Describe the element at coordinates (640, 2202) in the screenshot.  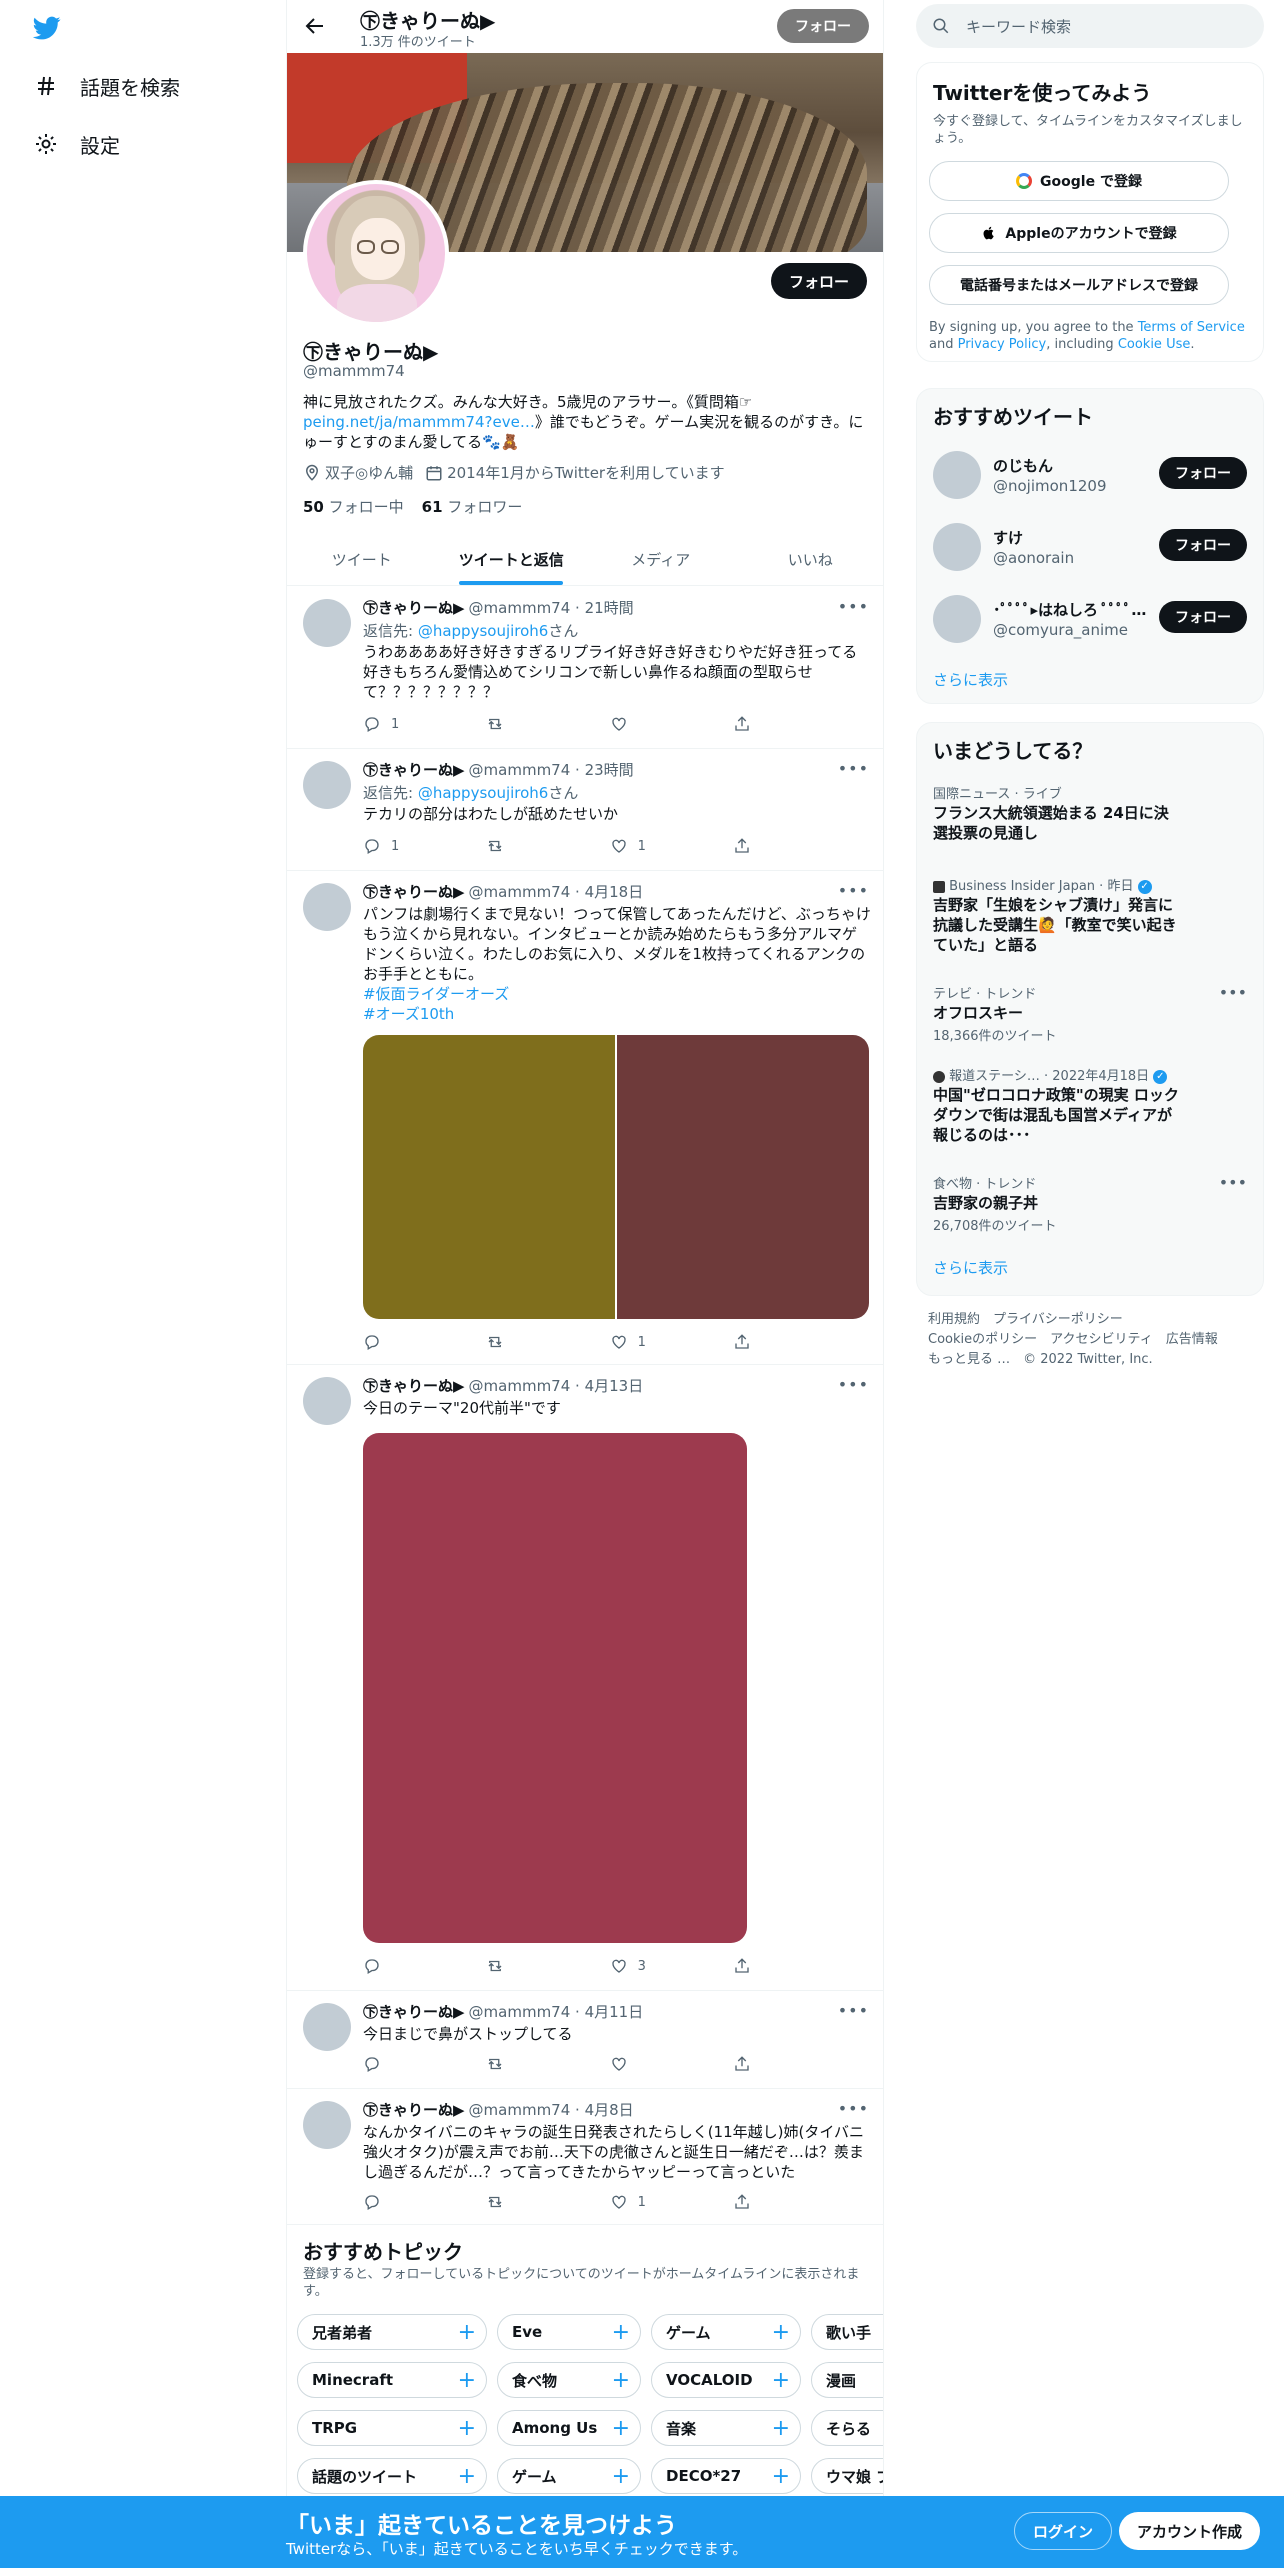
I see `like-button: 1` at that location.